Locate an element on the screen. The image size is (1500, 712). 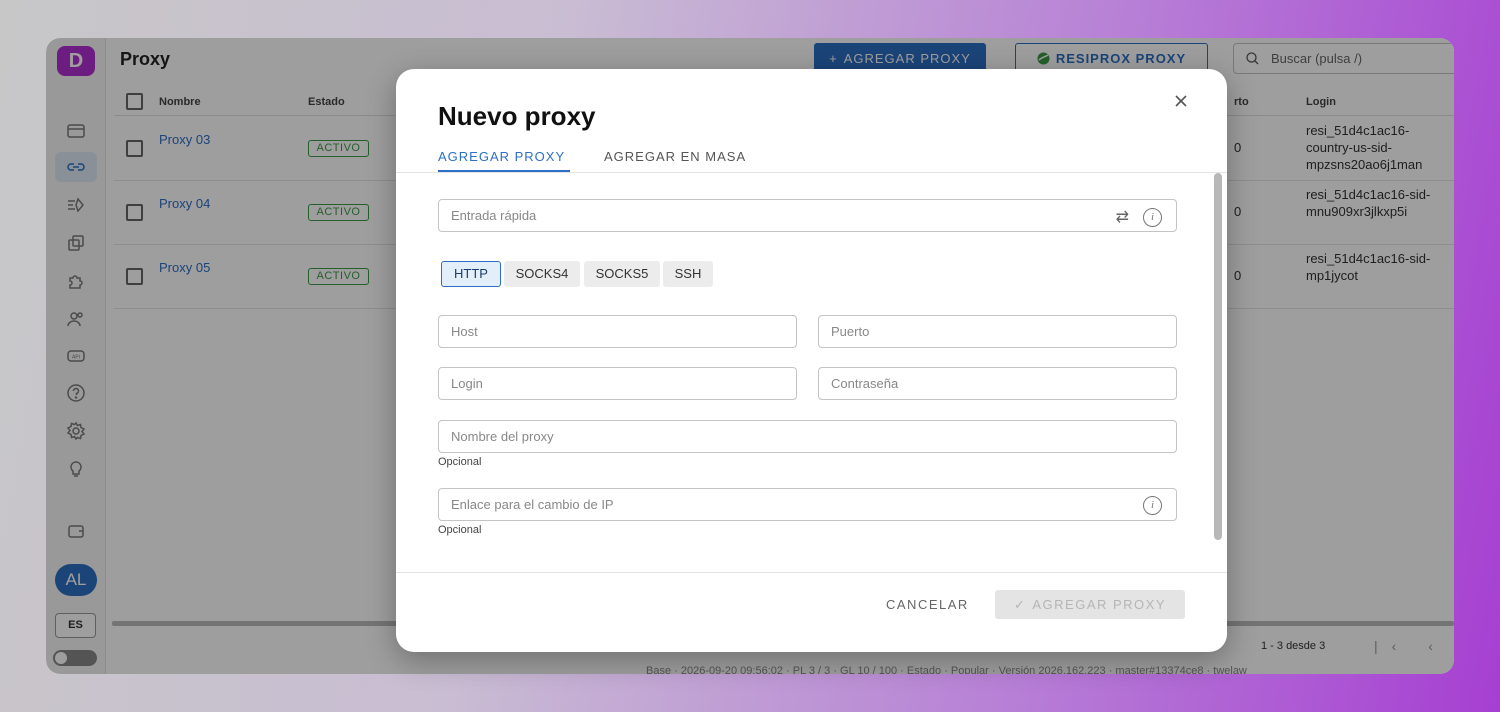
footer-divider is located at coordinates (811, 572).